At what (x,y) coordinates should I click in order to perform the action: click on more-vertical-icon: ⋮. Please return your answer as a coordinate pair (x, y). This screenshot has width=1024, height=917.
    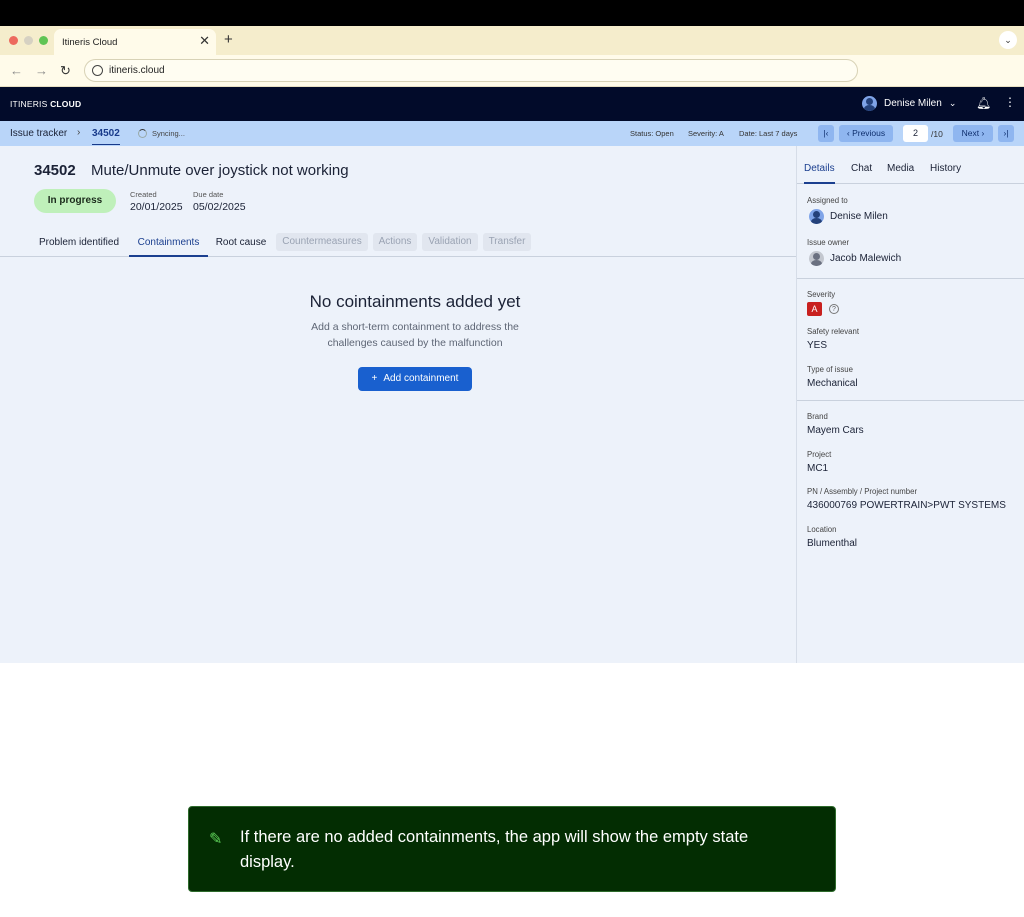
    Looking at the image, I should click on (1010, 102).